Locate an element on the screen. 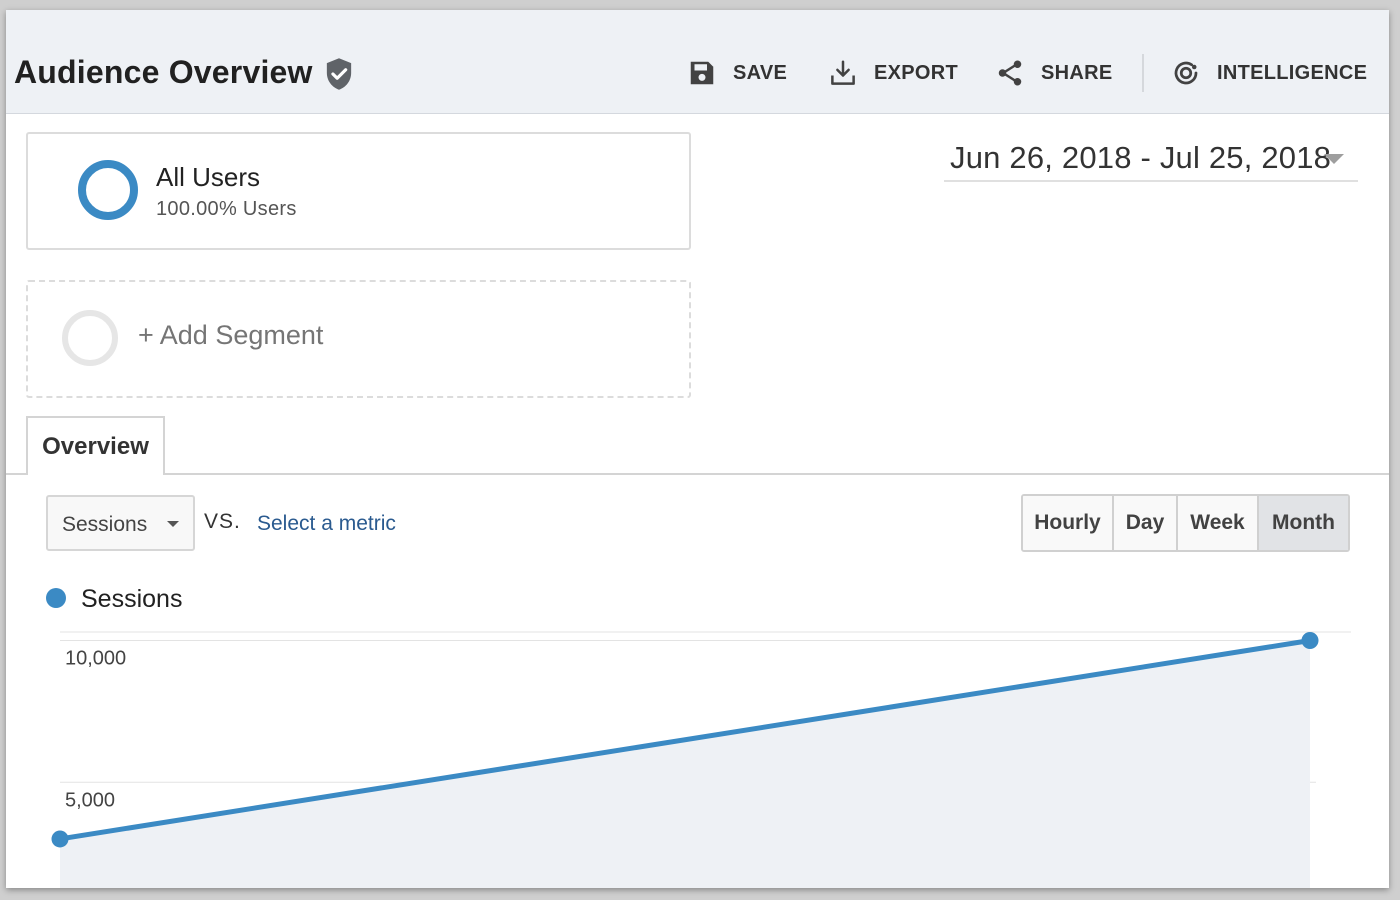 The image size is (1400, 900). tab-overview-label: Overview is located at coordinates (95, 446).